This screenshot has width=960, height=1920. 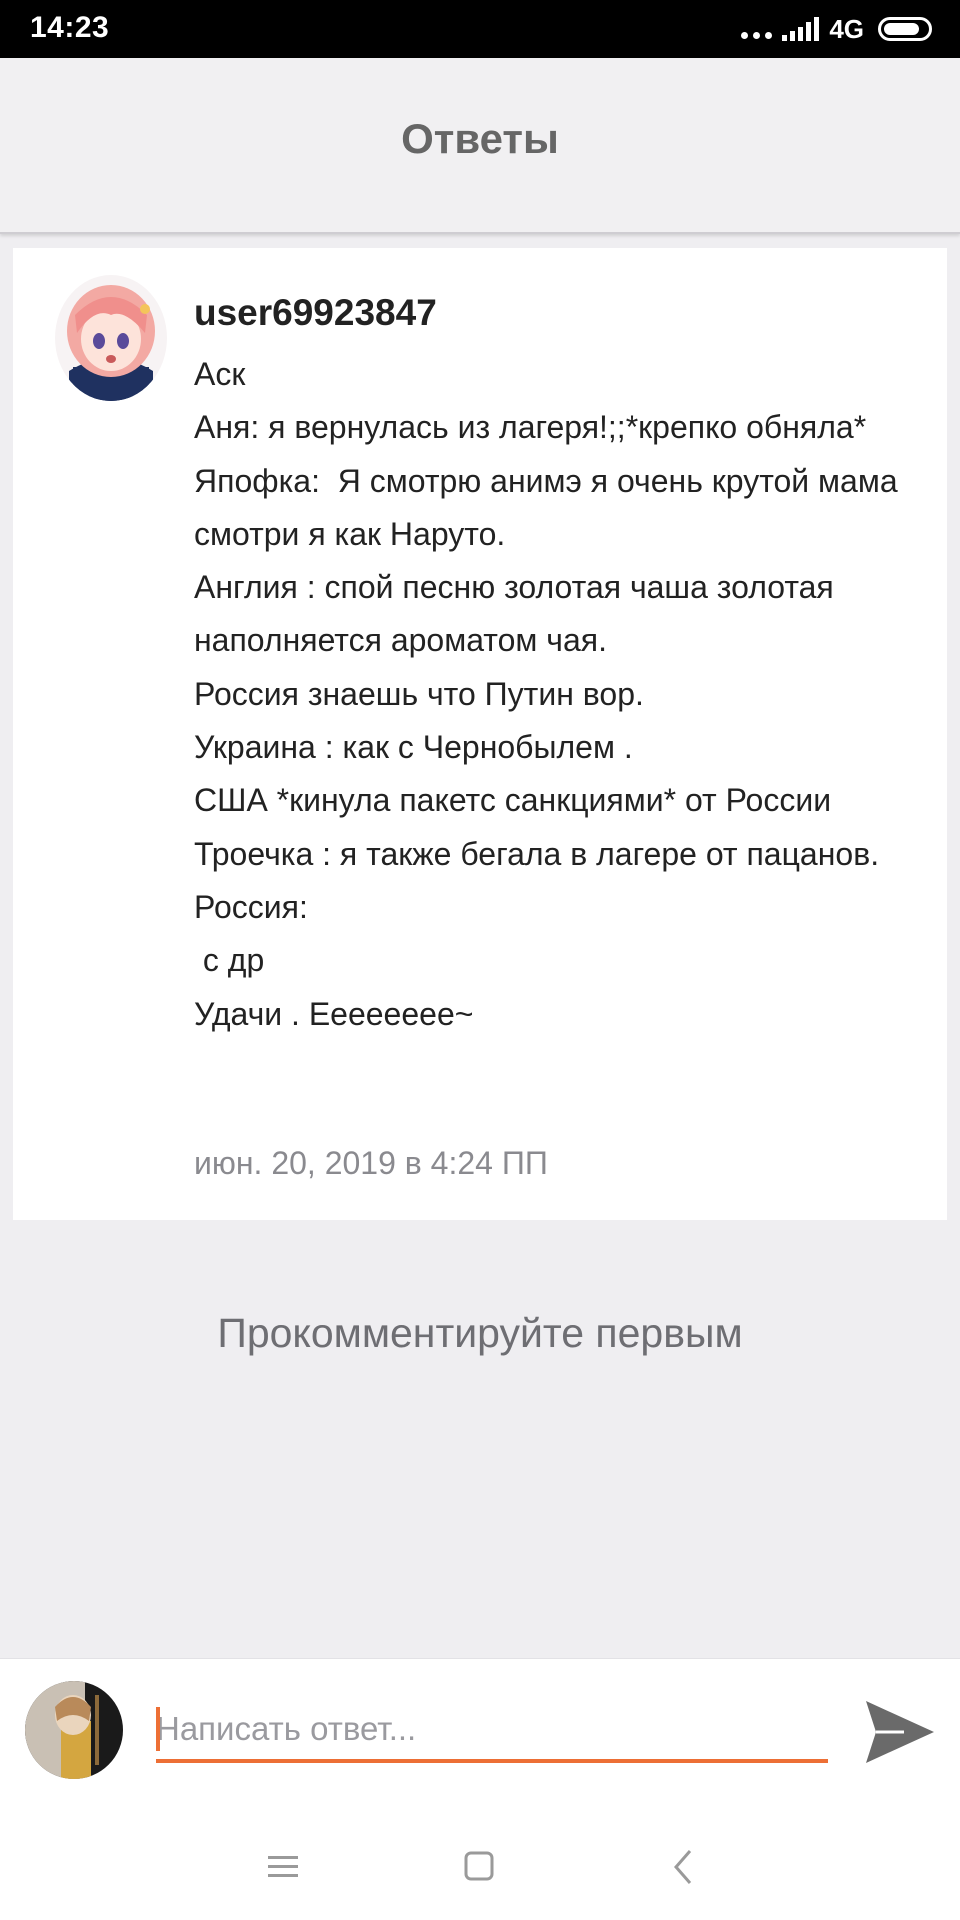 What do you see at coordinates (513, 800) in the screenshot?
I see `post-line: США *кинула пакетс санкциями* от России` at bounding box center [513, 800].